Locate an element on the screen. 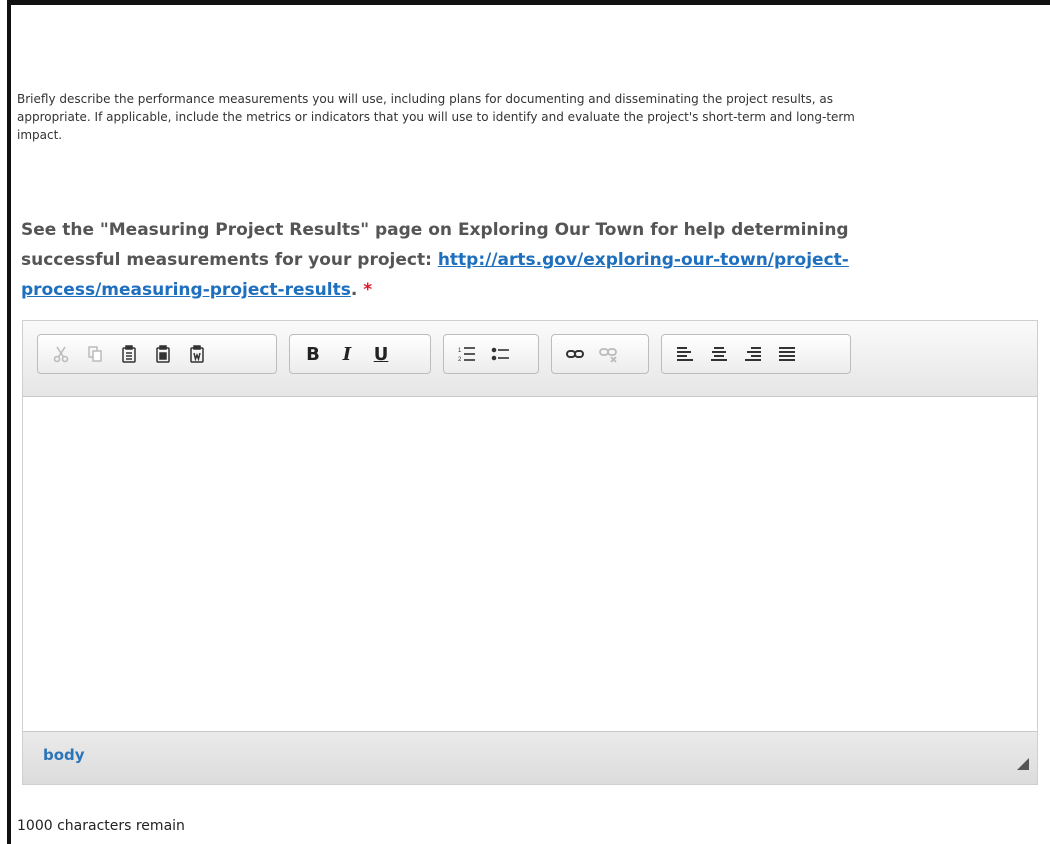 This screenshot has height=844, width=1050. align-right-icon is located at coordinates (753, 354).